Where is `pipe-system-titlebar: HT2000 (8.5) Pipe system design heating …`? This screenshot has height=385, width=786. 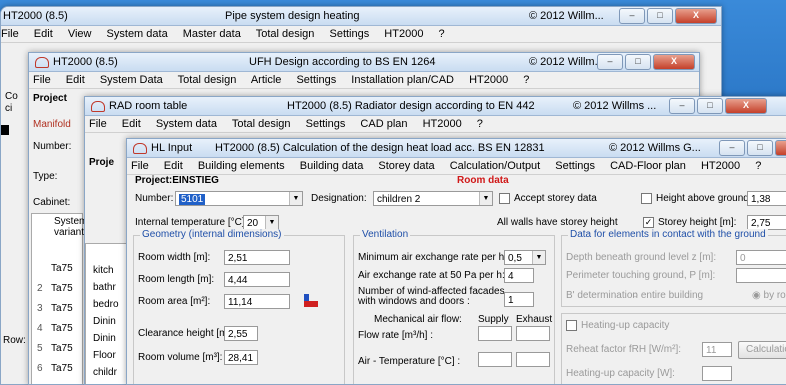 pipe-system-titlebar: HT2000 (8.5) Pipe system design heating … is located at coordinates (361, 16).